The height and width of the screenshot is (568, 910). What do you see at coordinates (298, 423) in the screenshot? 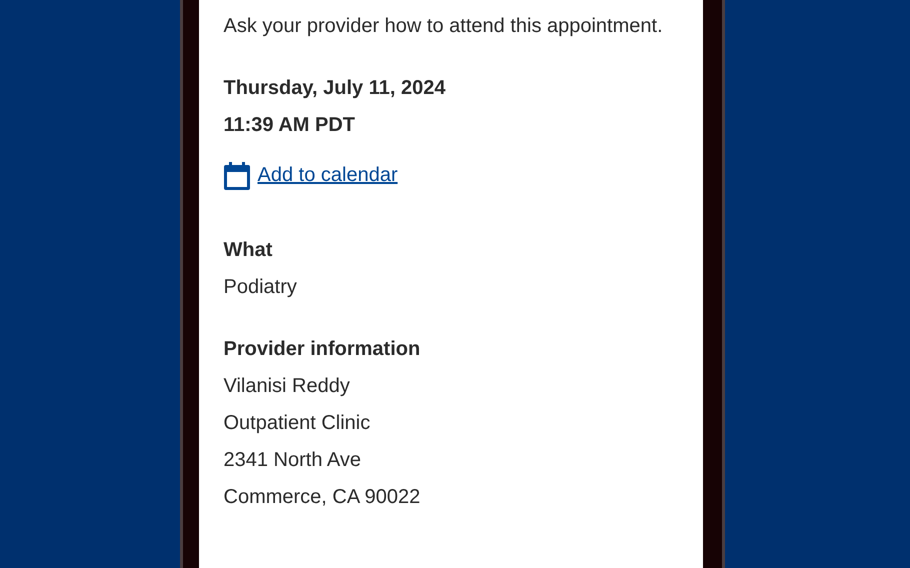
I see `detail-text: Outpatient Clinic` at bounding box center [298, 423].